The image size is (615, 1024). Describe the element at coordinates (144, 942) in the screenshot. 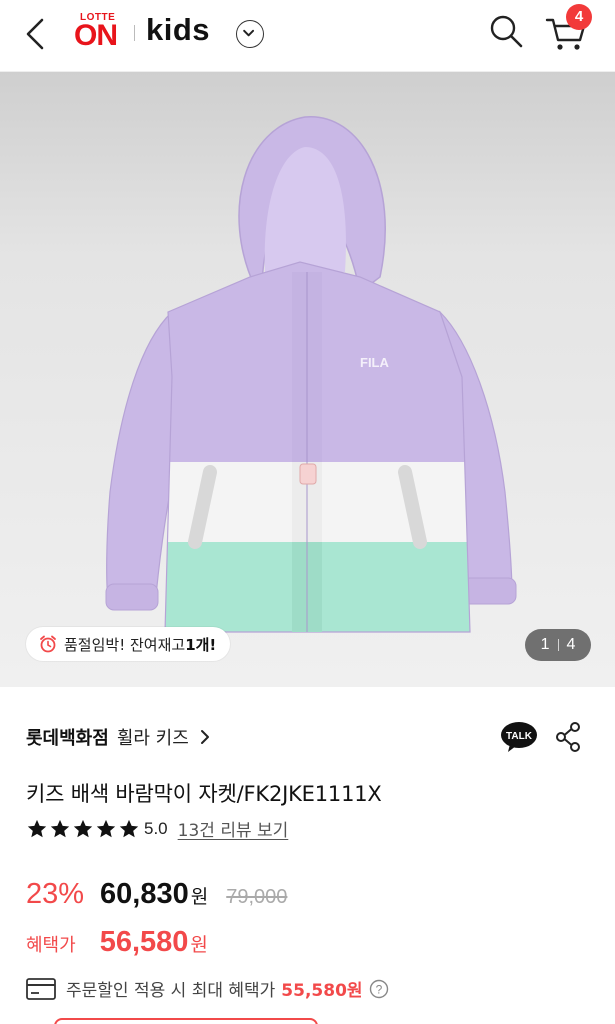

I see `benefit-price: 56,580` at that location.